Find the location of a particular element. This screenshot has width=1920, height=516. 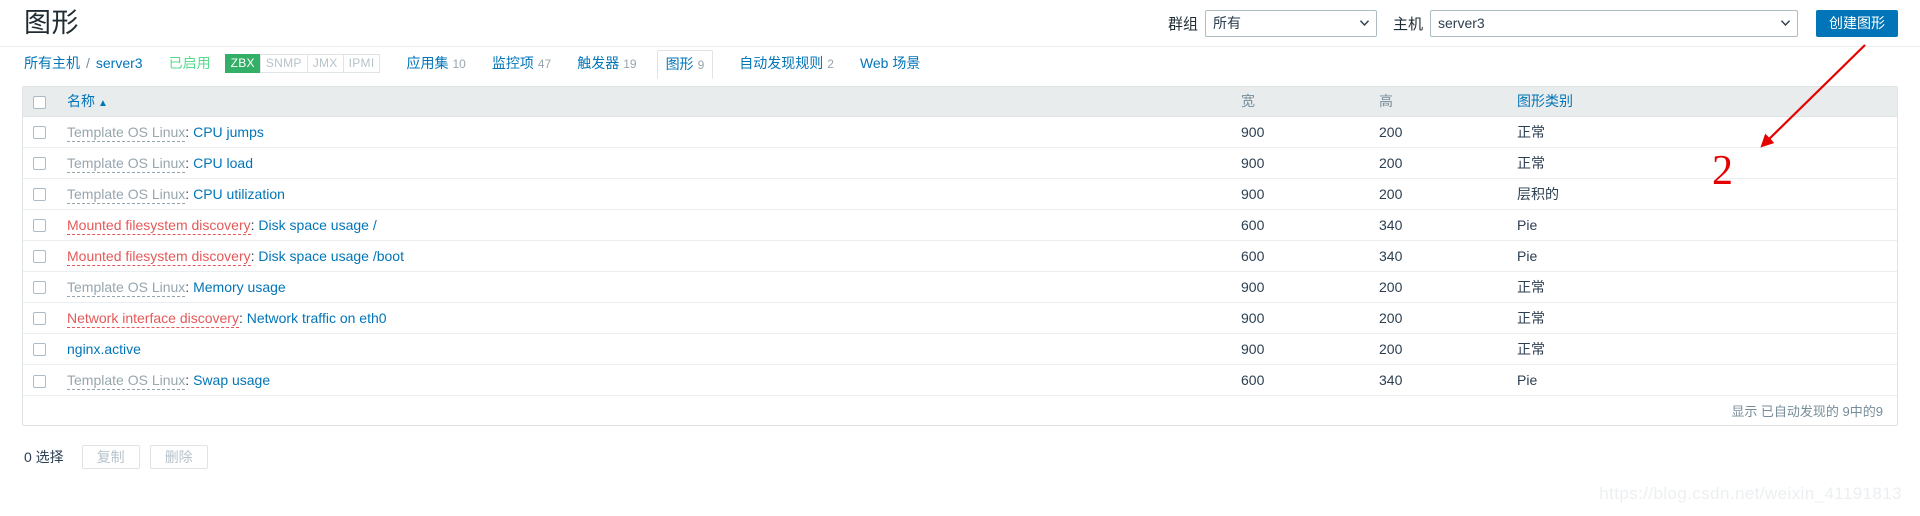

table-footer: 显示 已自动发现的 9中的9 is located at coordinates (960, 410).